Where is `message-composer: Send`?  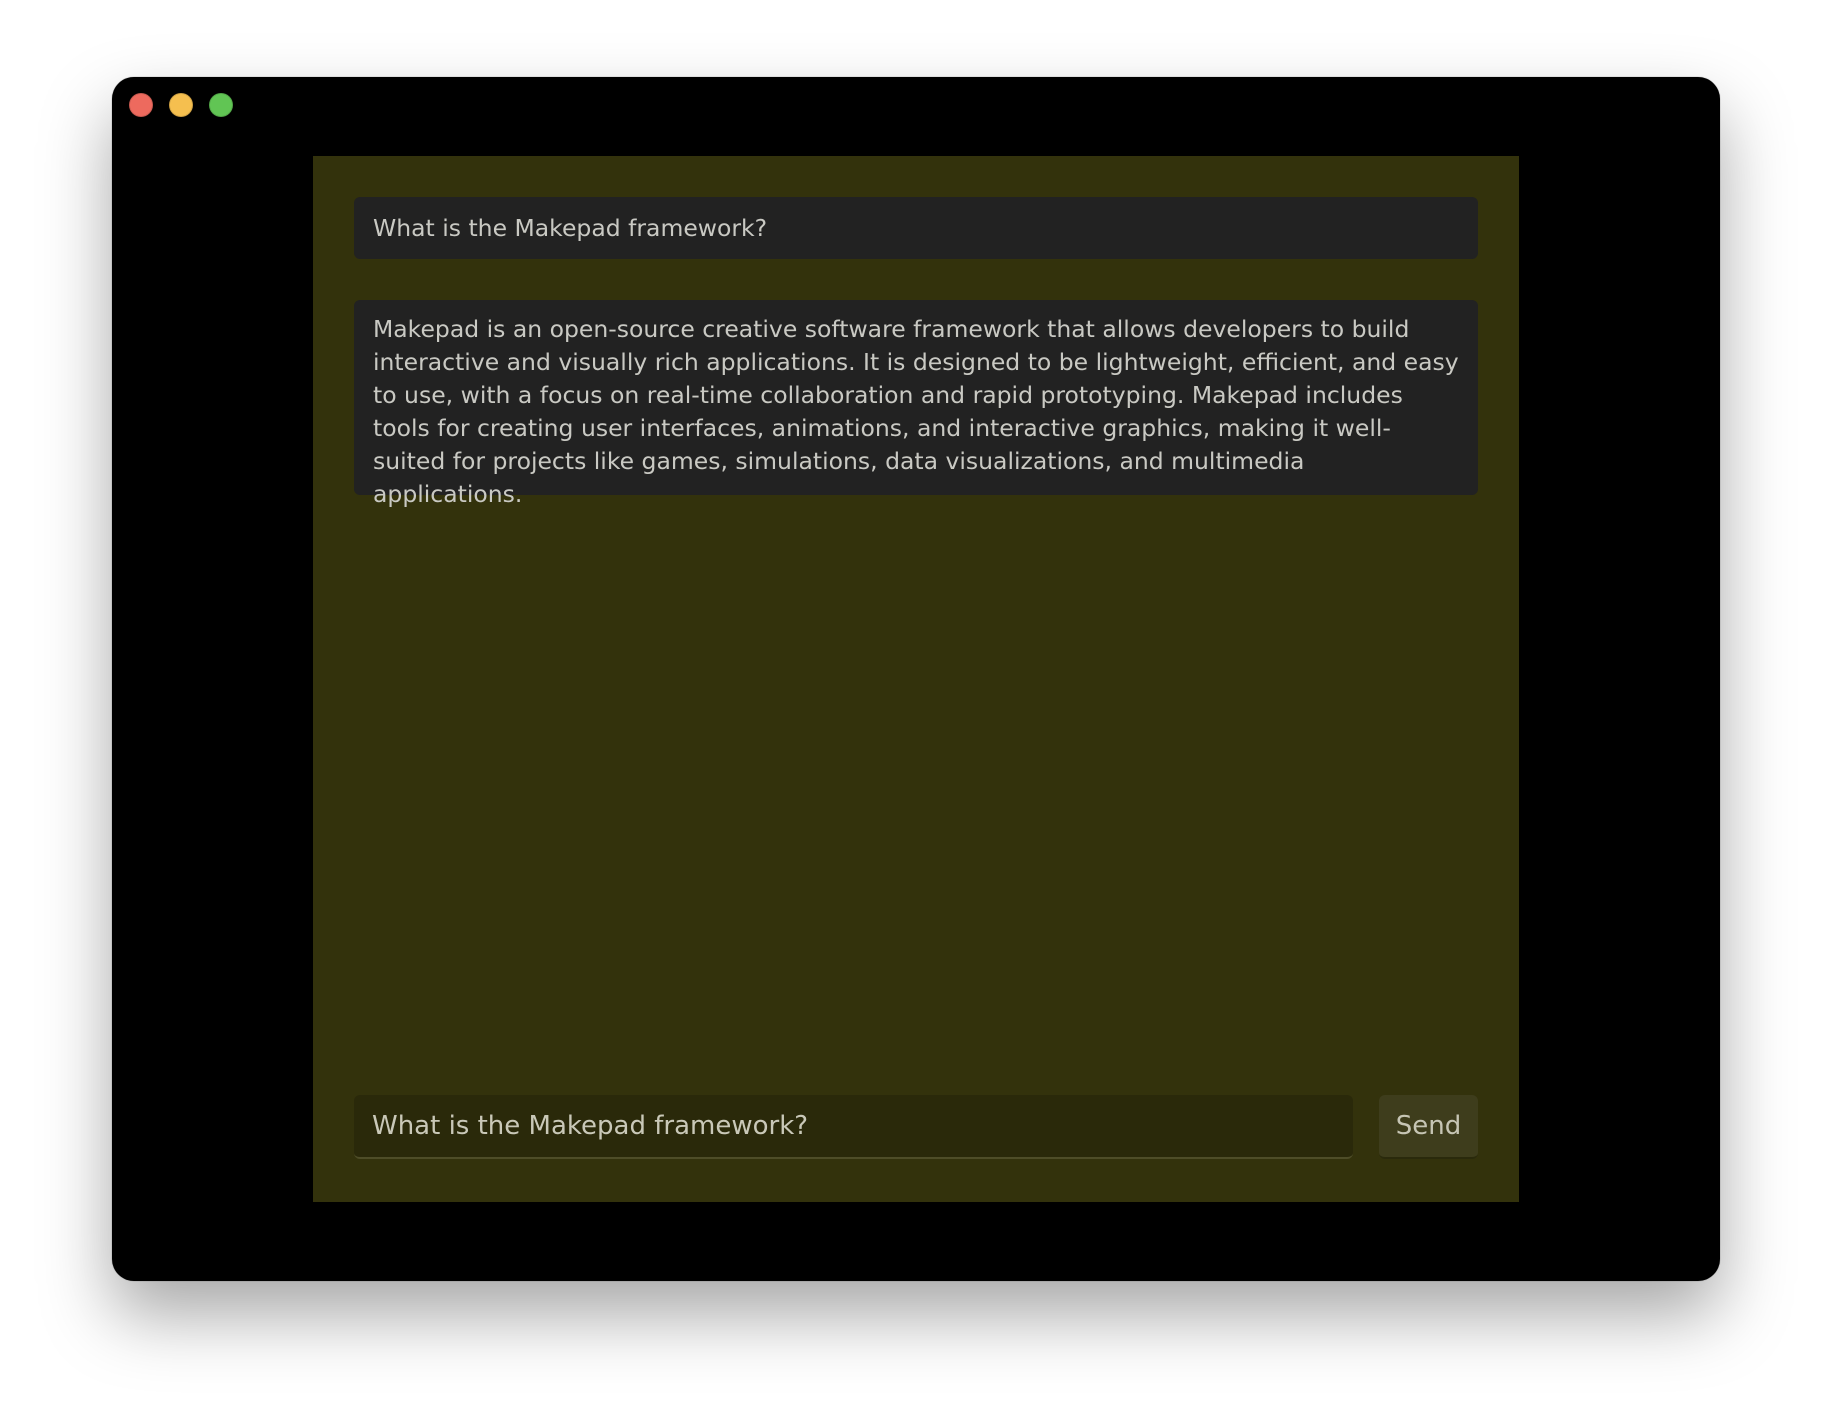 message-composer: Send is located at coordinates (916, 1127).